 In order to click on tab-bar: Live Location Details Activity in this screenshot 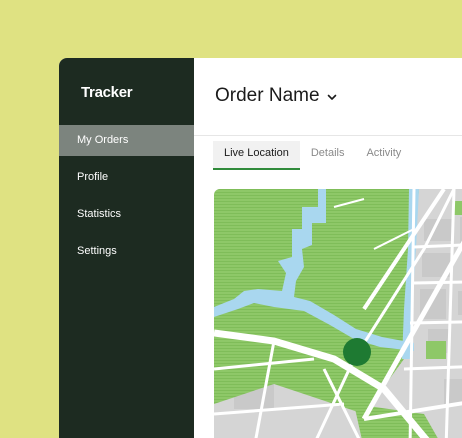, I will do `click(312, 155)`.